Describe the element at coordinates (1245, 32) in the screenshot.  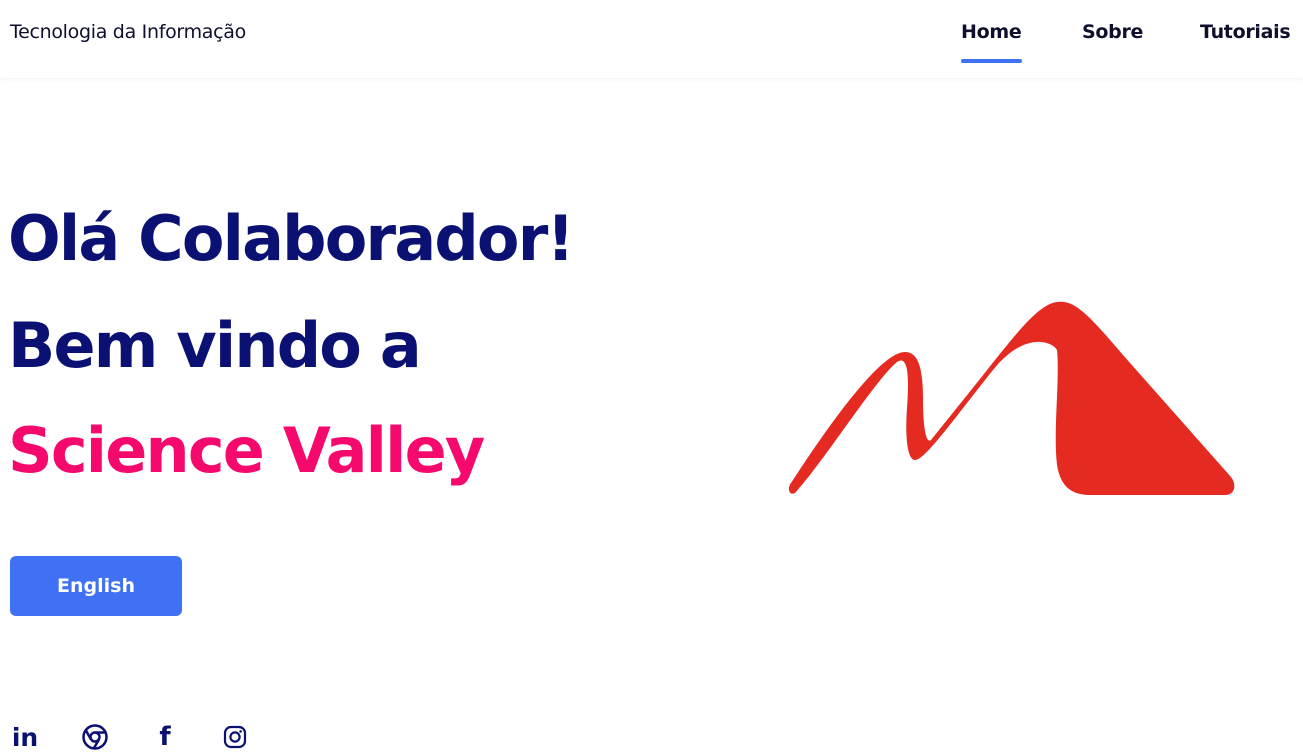
I see `nav-tutoriais: Tutoriais` at that location.